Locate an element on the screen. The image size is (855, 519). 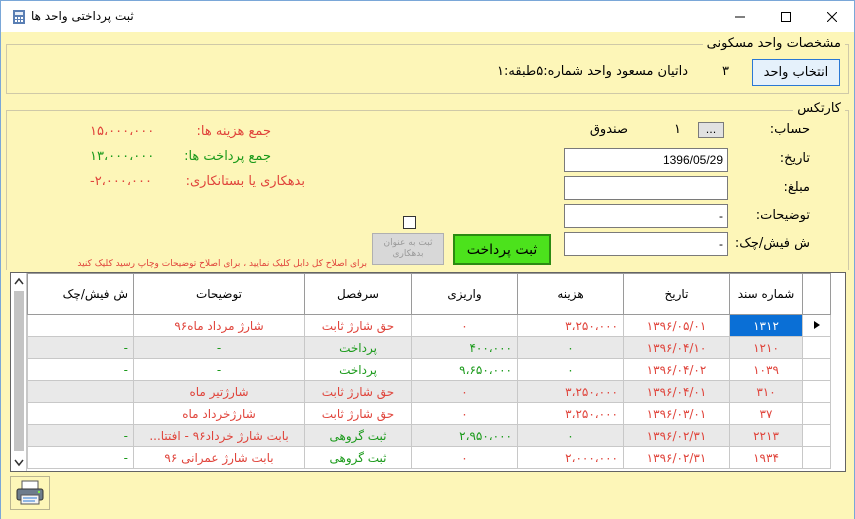
cell-cost: ۲،۰۰۰،۰۰۰ is located at coordinates (570, 457).